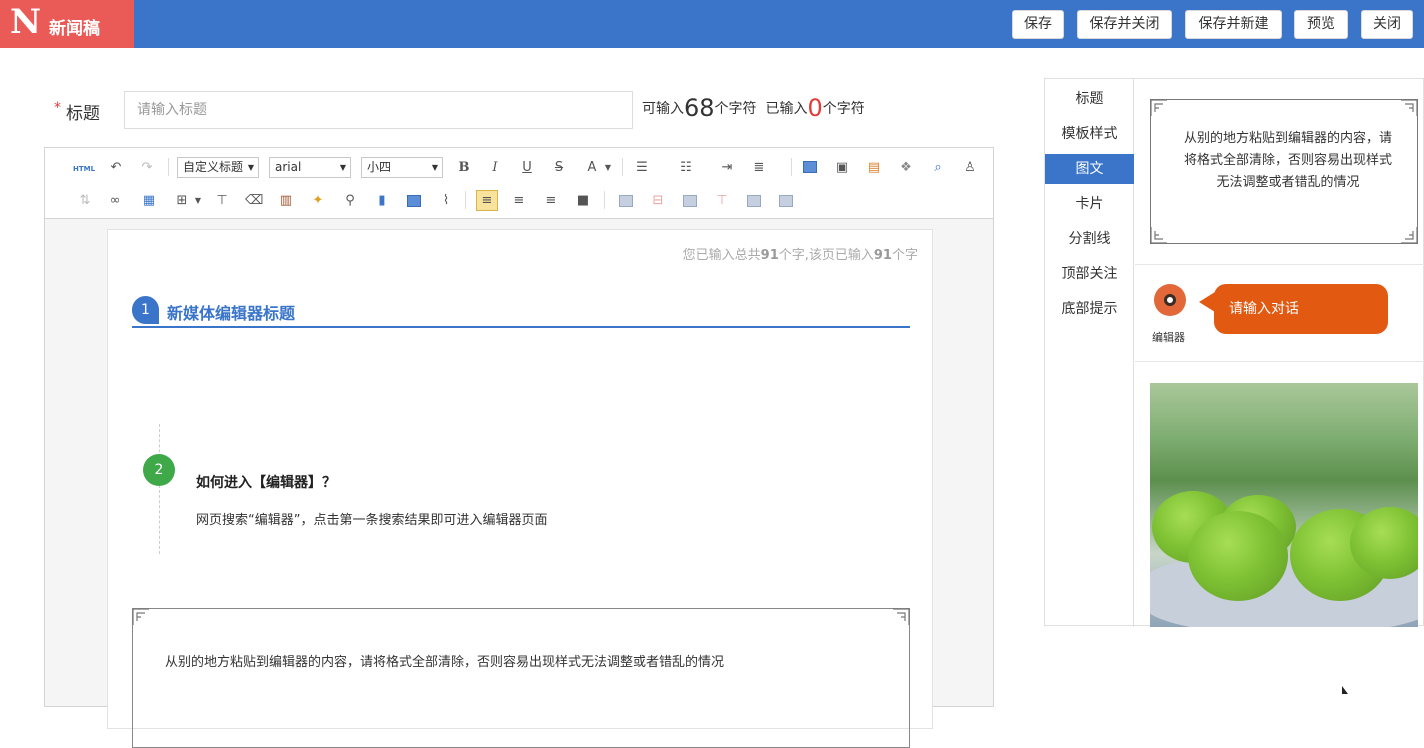 Image resolution: width=1424 pixels, height=748 pixels. I want to click on bold-icon: B, so click(464, 168).